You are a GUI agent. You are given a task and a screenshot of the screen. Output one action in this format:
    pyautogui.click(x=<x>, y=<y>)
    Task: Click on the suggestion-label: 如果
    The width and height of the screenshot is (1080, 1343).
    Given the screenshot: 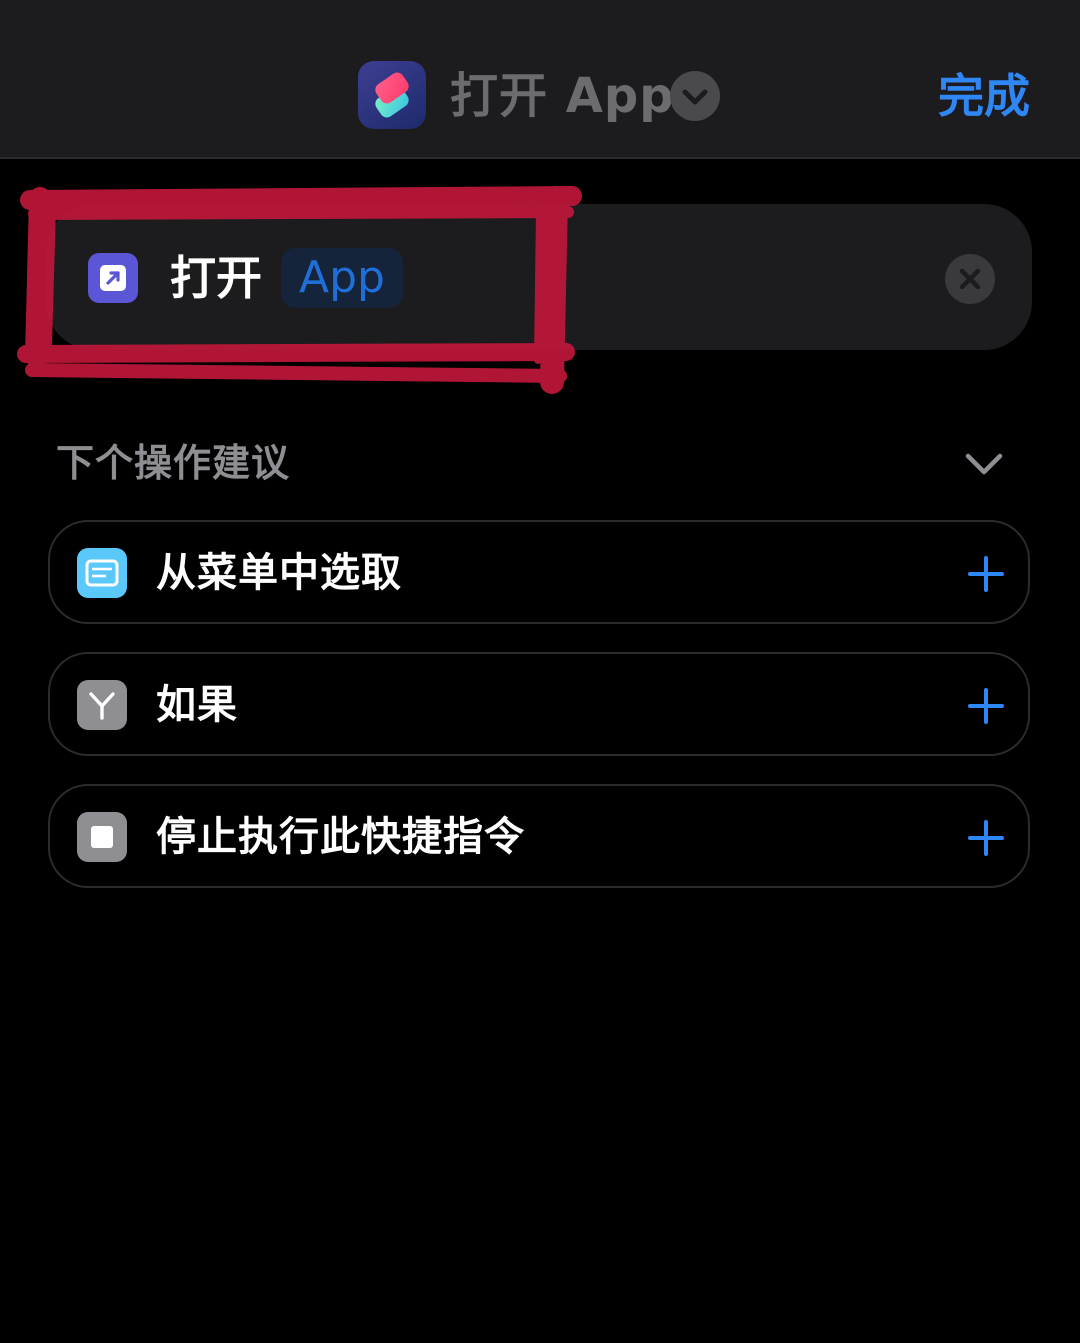 What is the action you would take?
    pyautogui.click(x=197, y=705)
    